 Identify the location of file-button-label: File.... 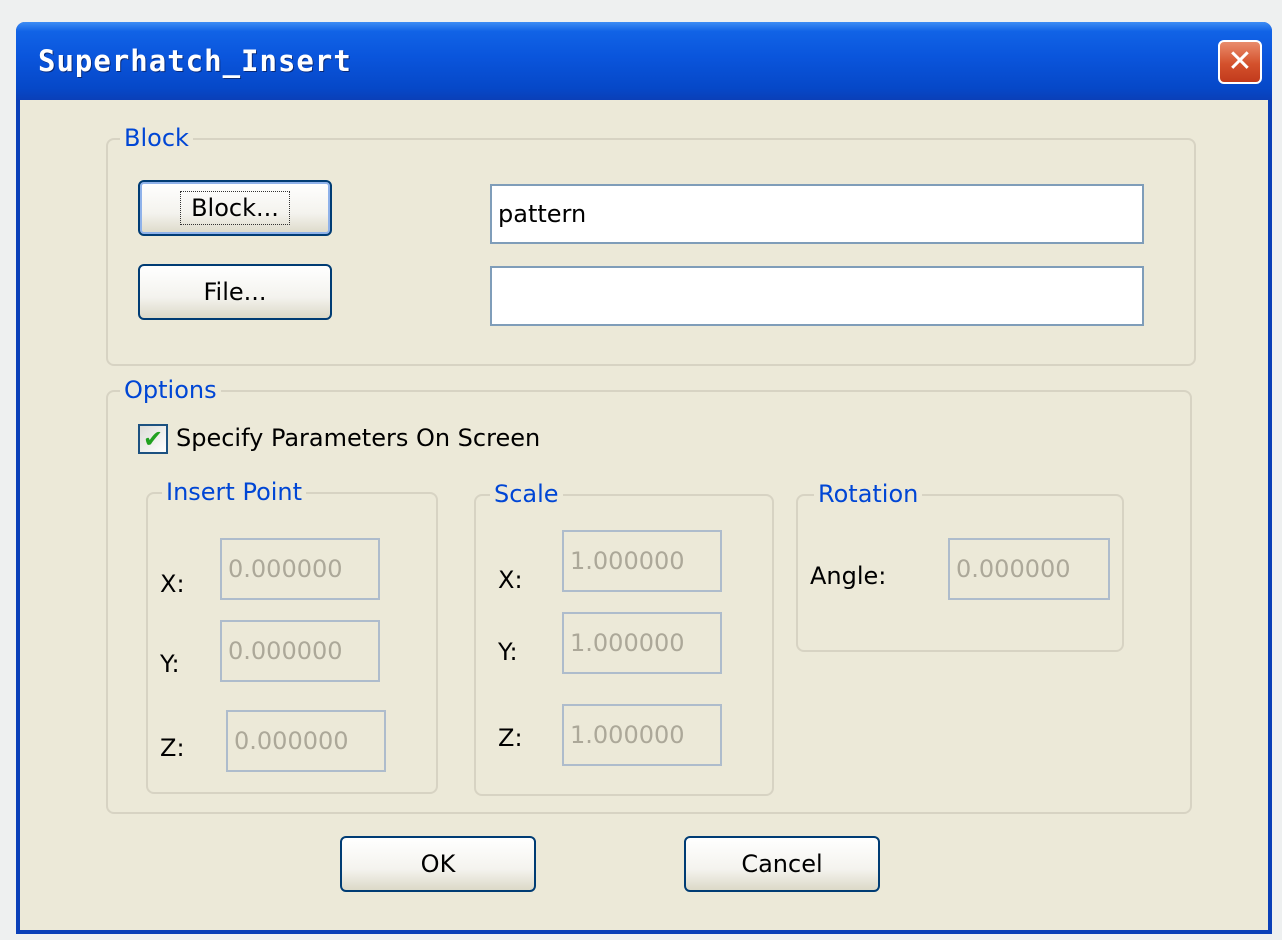
(235, 292).